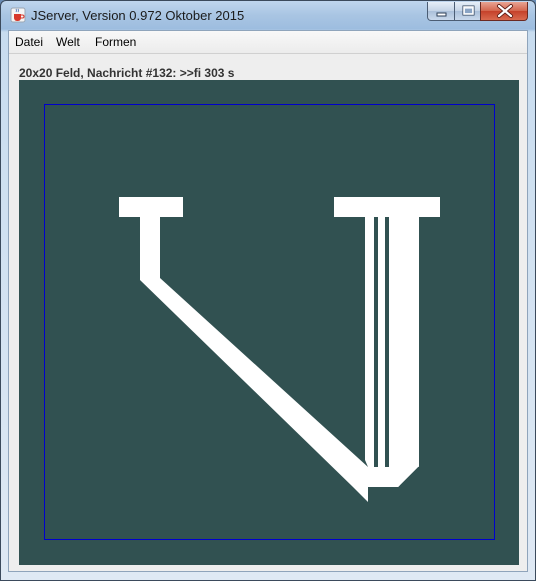 The width and height of the screenshot is (536, 581). I want to click on minimize-button, so click(441, 11).